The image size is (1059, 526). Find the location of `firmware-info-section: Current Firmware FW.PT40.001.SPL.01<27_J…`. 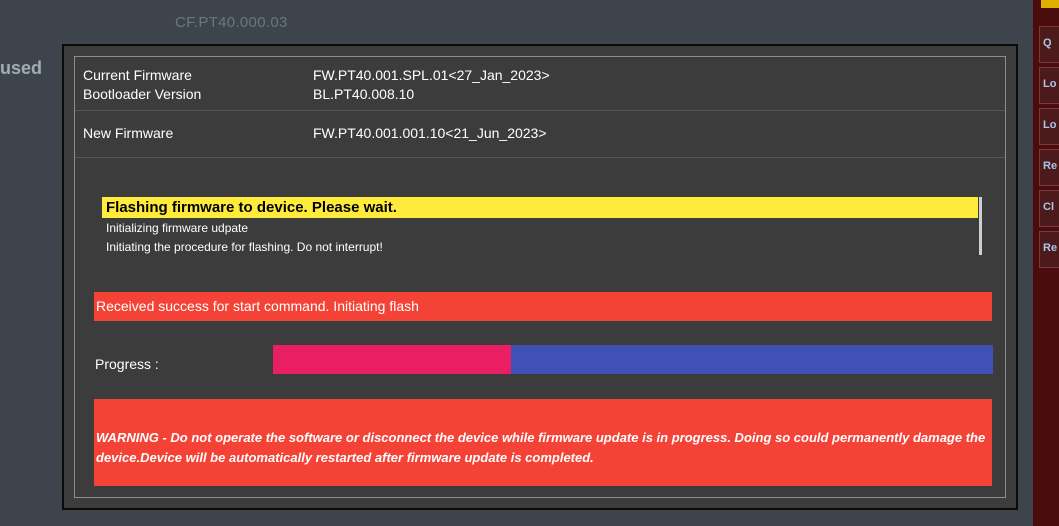

firmware-info-section: Current Firmware FW.PT40.001.SPL.01<27_J… is located at coordinates (540, 84).